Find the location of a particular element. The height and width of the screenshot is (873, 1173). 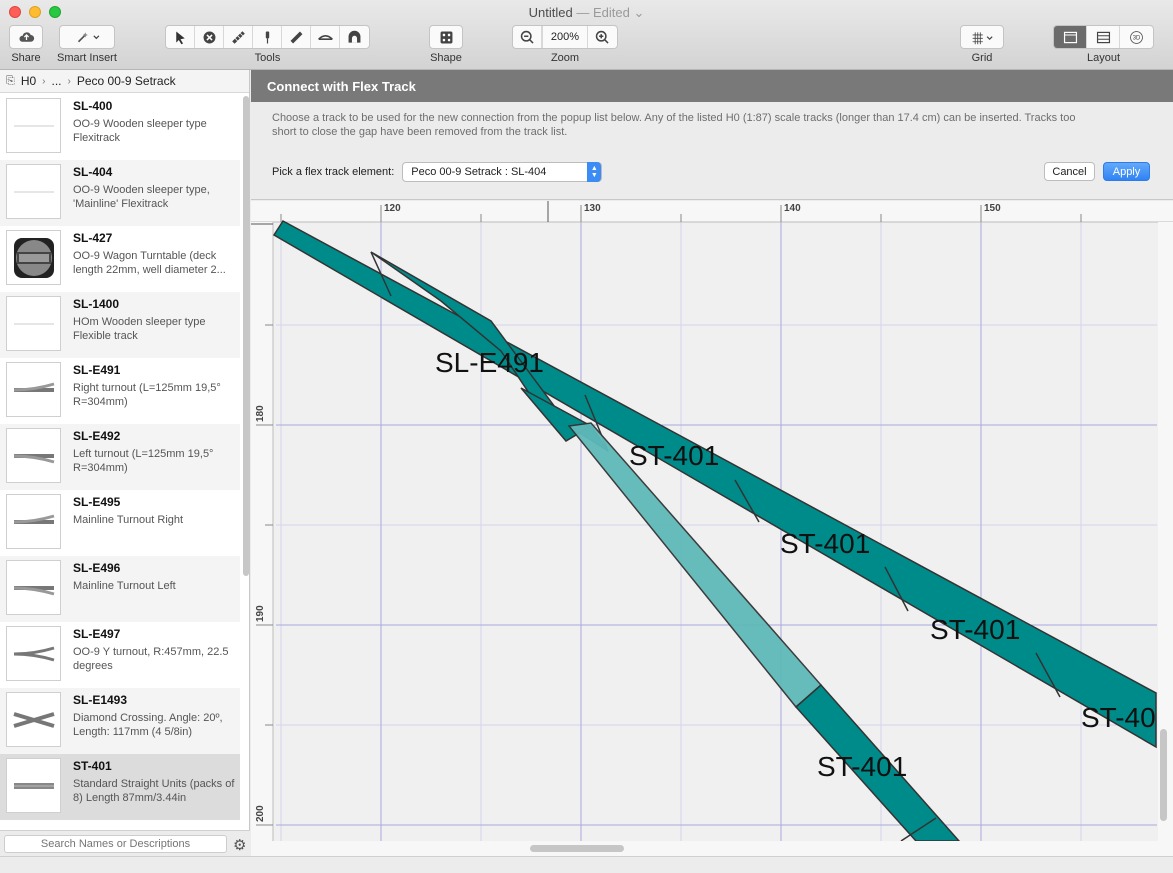

breadcrumb-current: Peco 00-9 Setrack is located at coordinates (126, 81).